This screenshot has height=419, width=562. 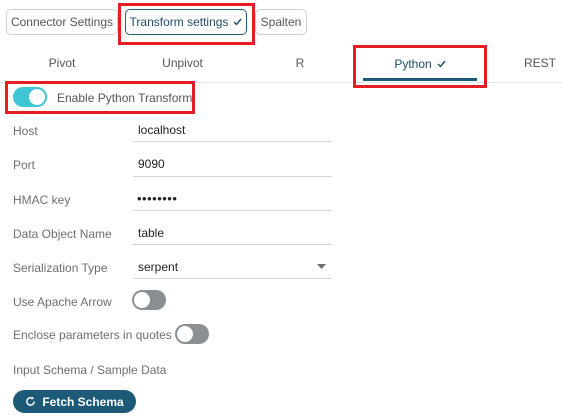 What do you see at coordinates (232, 278) in the screenshot?
I see `serialization-type-underline` at bounding box center [232, 278].